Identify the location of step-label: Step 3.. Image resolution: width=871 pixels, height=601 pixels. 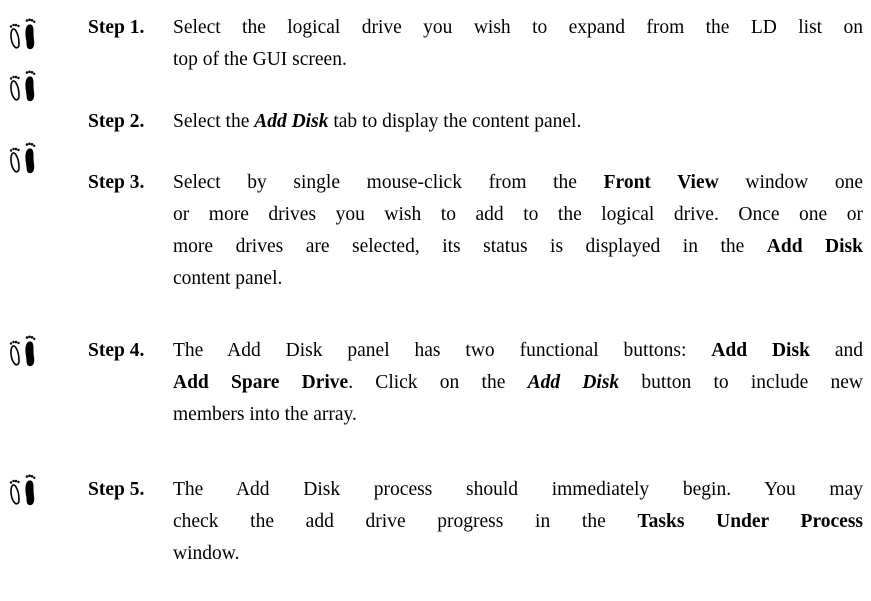
(116, 182).